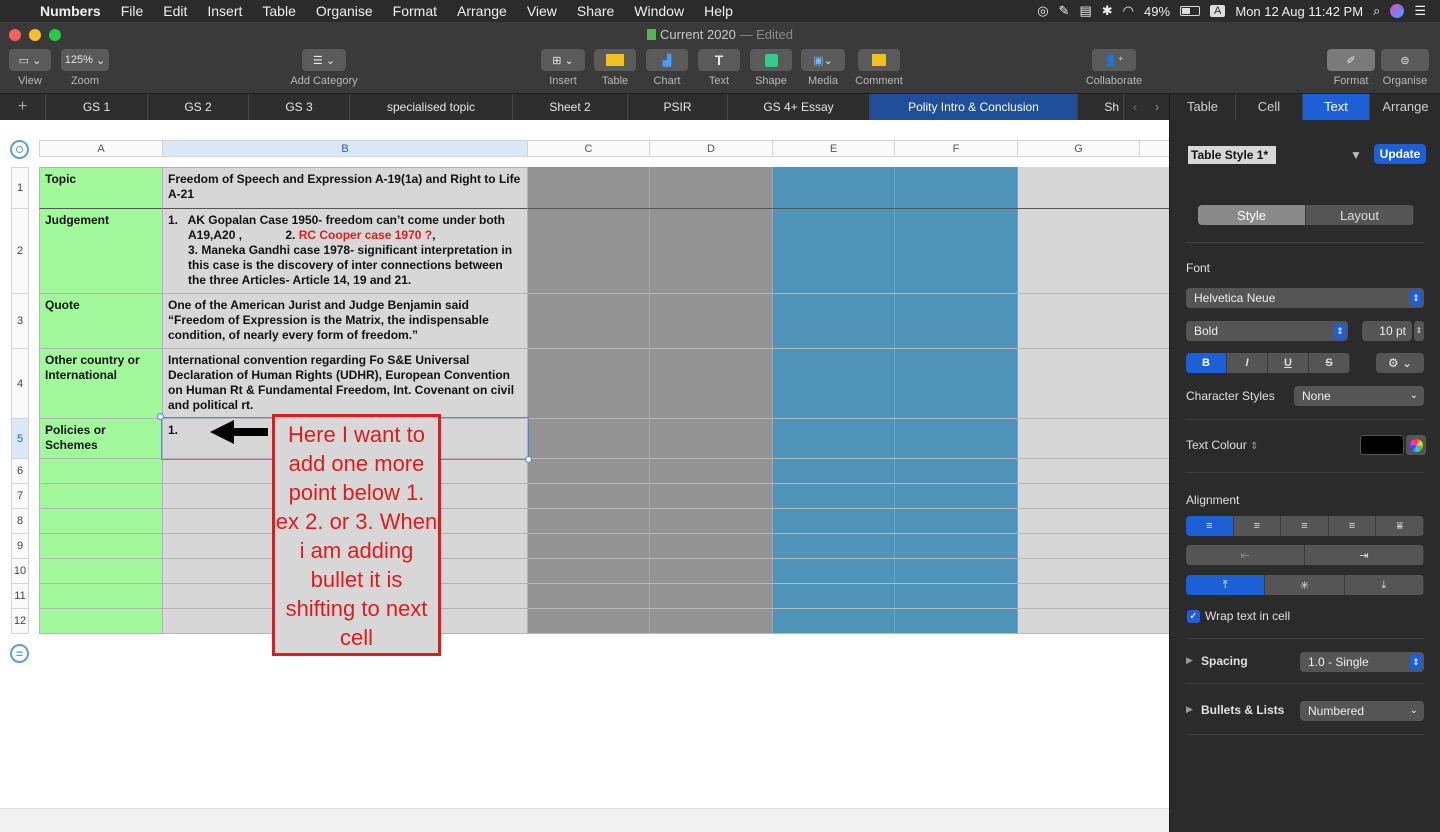 The image size is (1440, 832). What do you see at coordinates (1101, 107) in the screenshot?
I see `tab-sh: Sh` at bounding box center [1101, 107].